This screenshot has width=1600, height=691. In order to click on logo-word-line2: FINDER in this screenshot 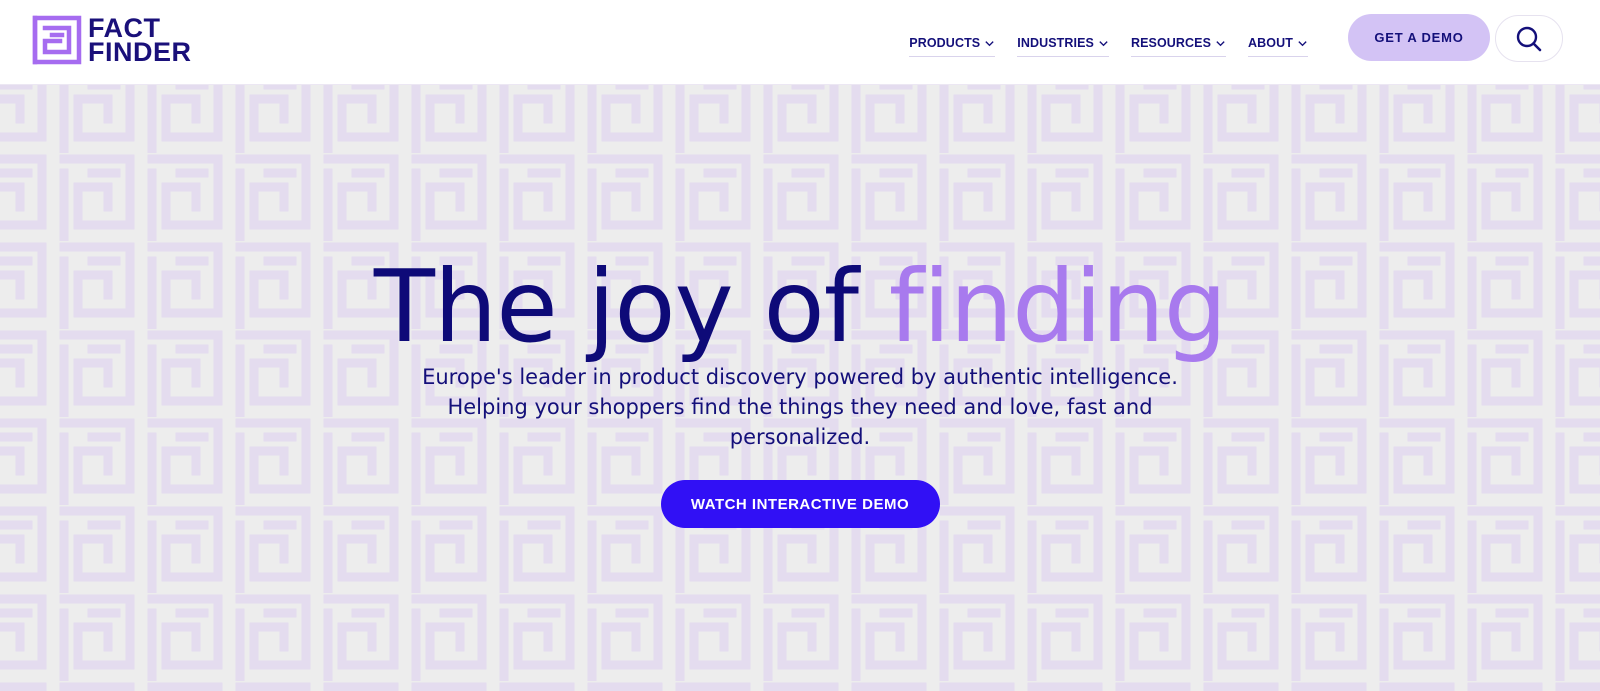, I will do `click(140, 52)`.